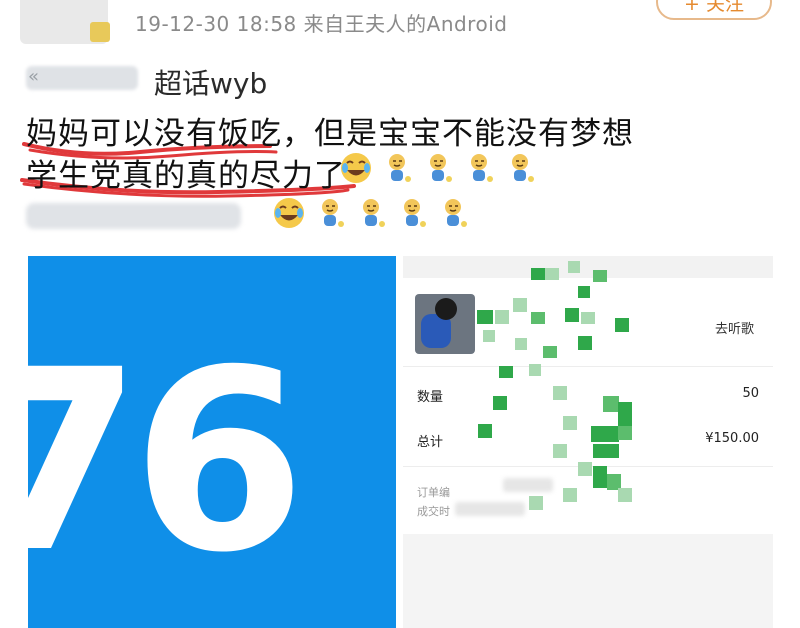  What do you see at coordinates (588, 267) in the screenshot?
I see `receipt-top-bar` at bounding box center [588, 267].